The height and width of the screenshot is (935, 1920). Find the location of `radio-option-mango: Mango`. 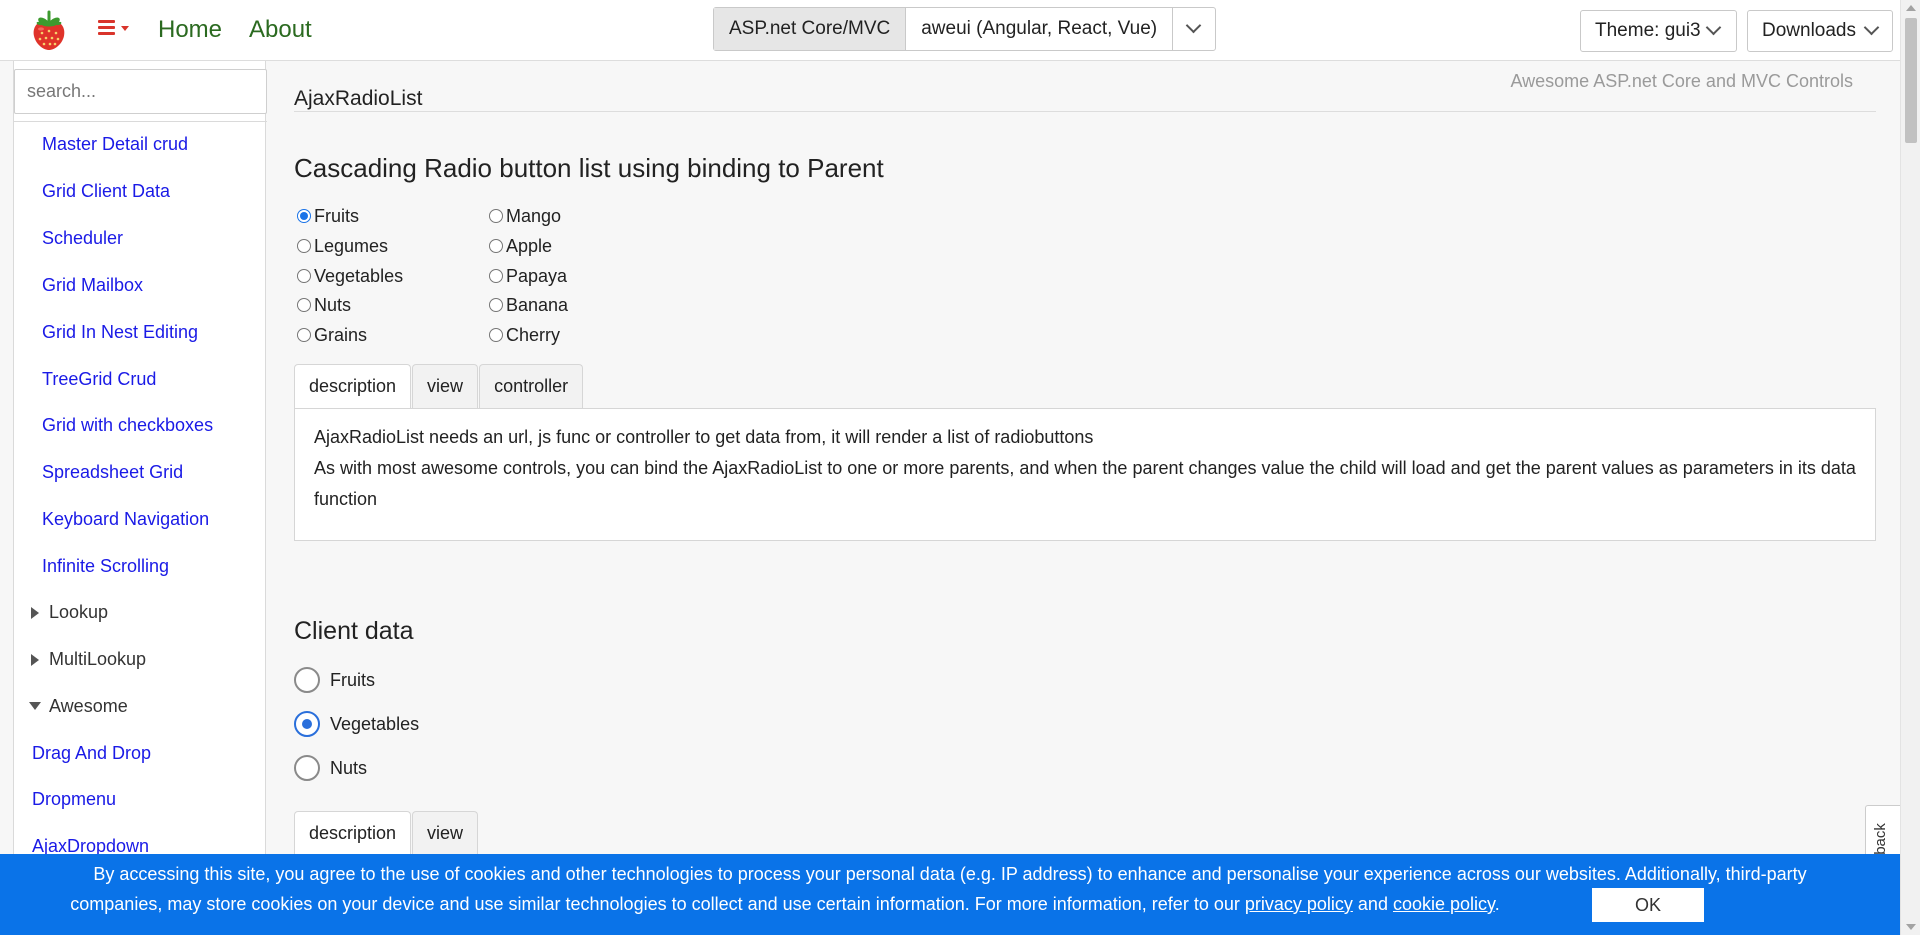

radio-option-mango: Mango is located at coordinates (525, 216).